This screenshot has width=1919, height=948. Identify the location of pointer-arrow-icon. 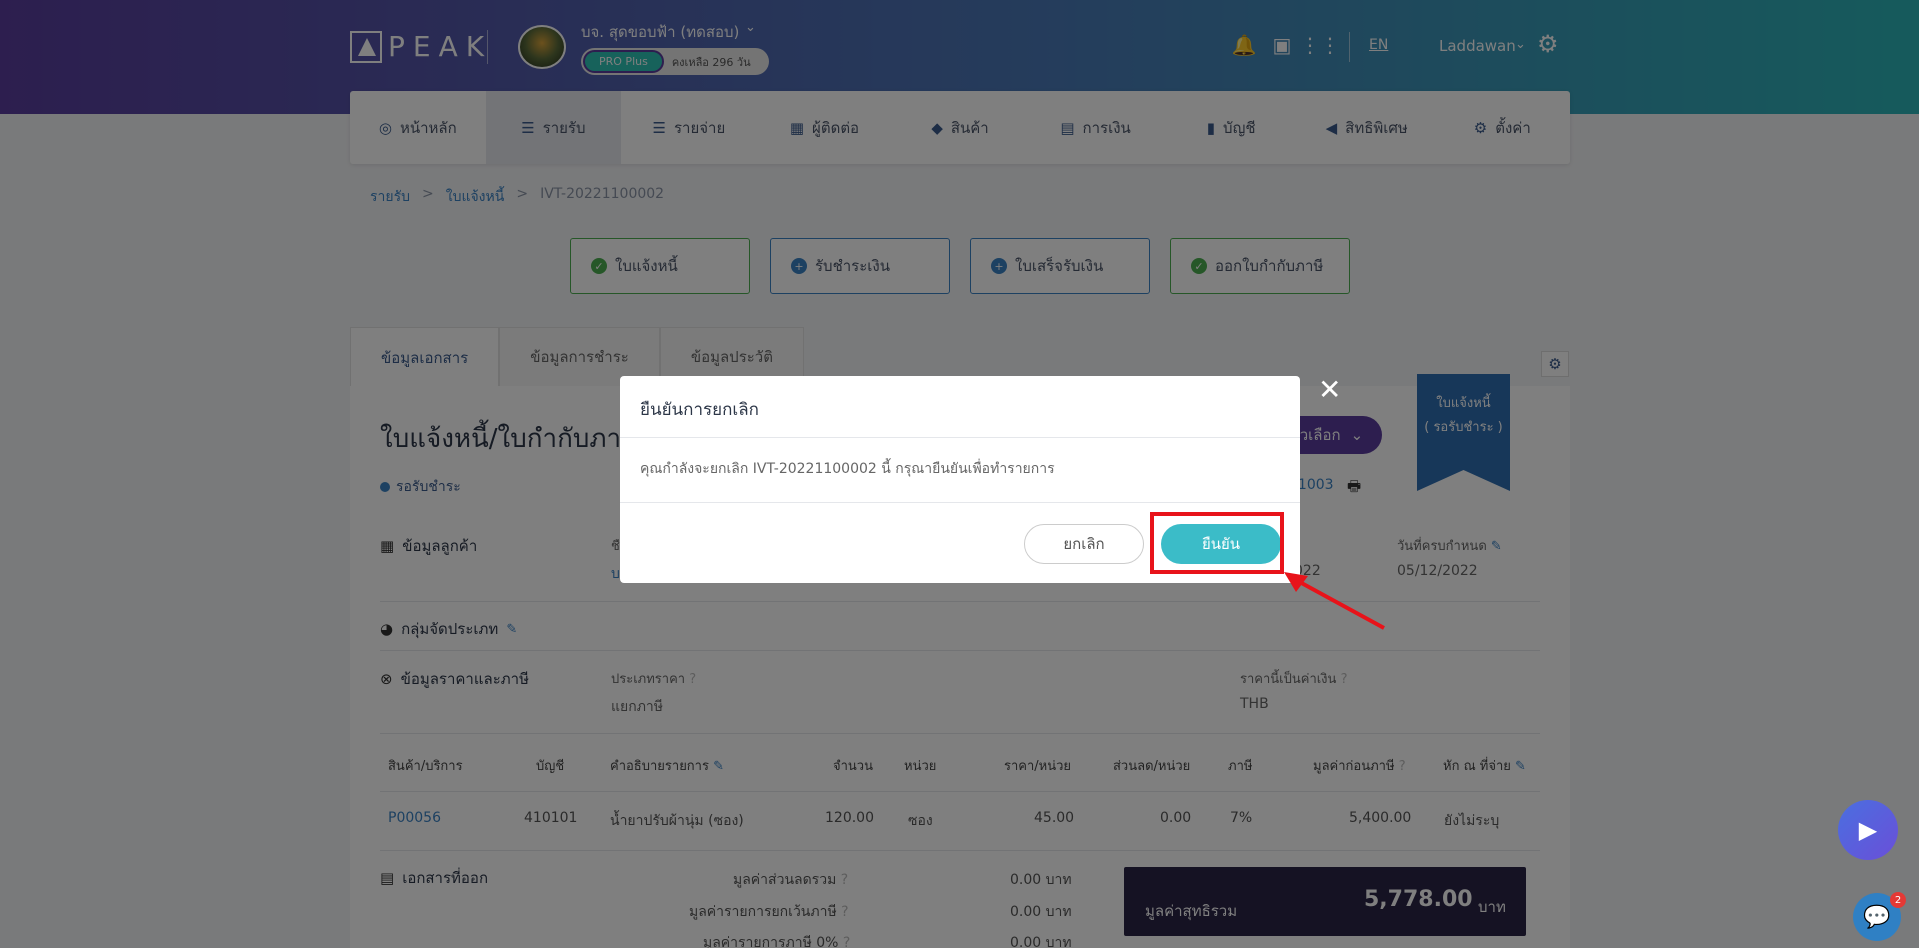
(1334, 601).